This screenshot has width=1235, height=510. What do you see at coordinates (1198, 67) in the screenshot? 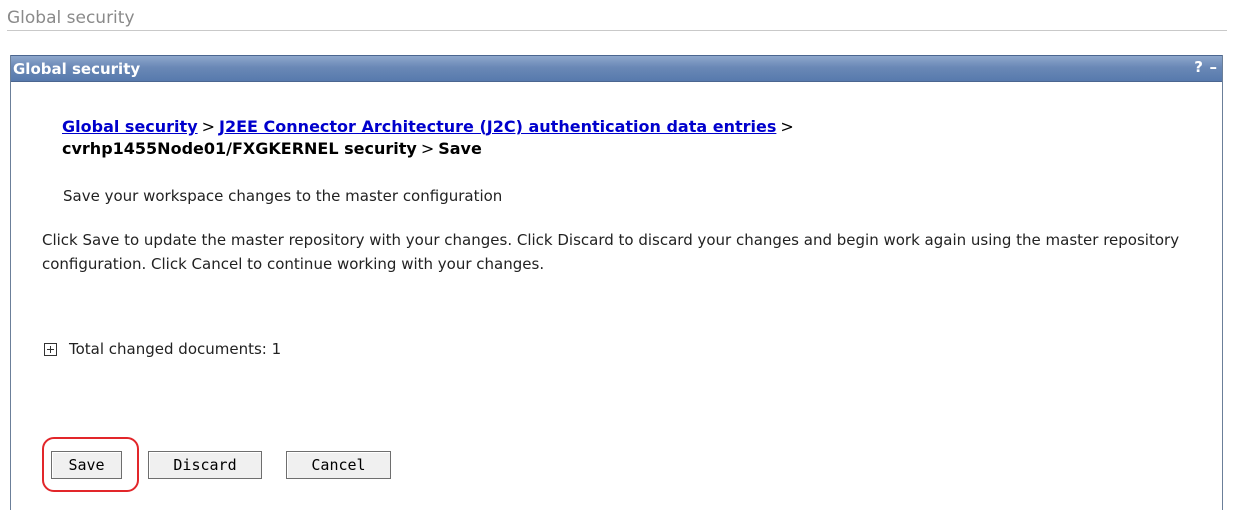
I see `help-icon: ?` at bounding box center [1198, 67].